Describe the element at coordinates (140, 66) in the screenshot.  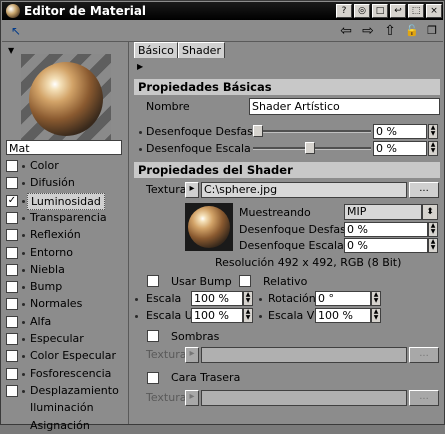
I see `expand-arrow-icon: ▶` at that location.